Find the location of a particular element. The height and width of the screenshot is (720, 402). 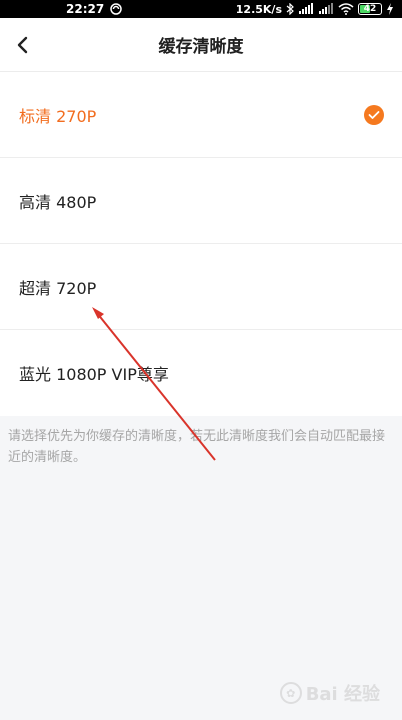

status-left: 22:27 is located at coordinates (94, 9).